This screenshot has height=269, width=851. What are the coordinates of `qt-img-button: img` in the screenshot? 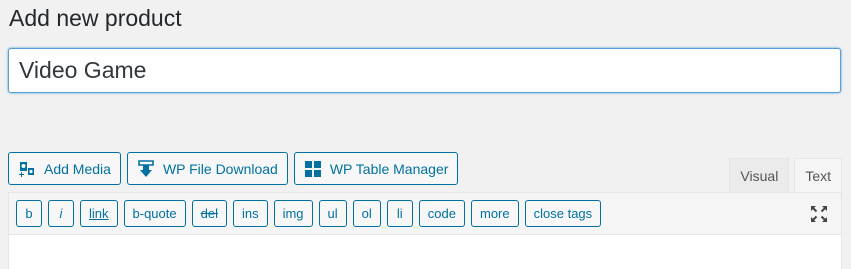 It's located at (293, 213).